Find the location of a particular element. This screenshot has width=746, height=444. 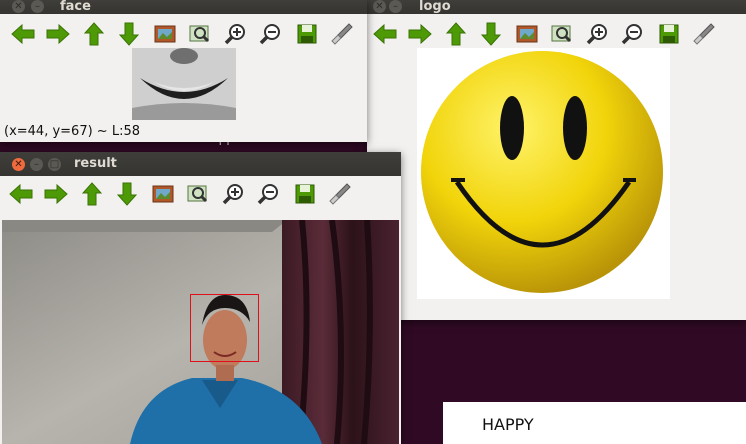

face-toolbar is located at coordinates (182, 34).